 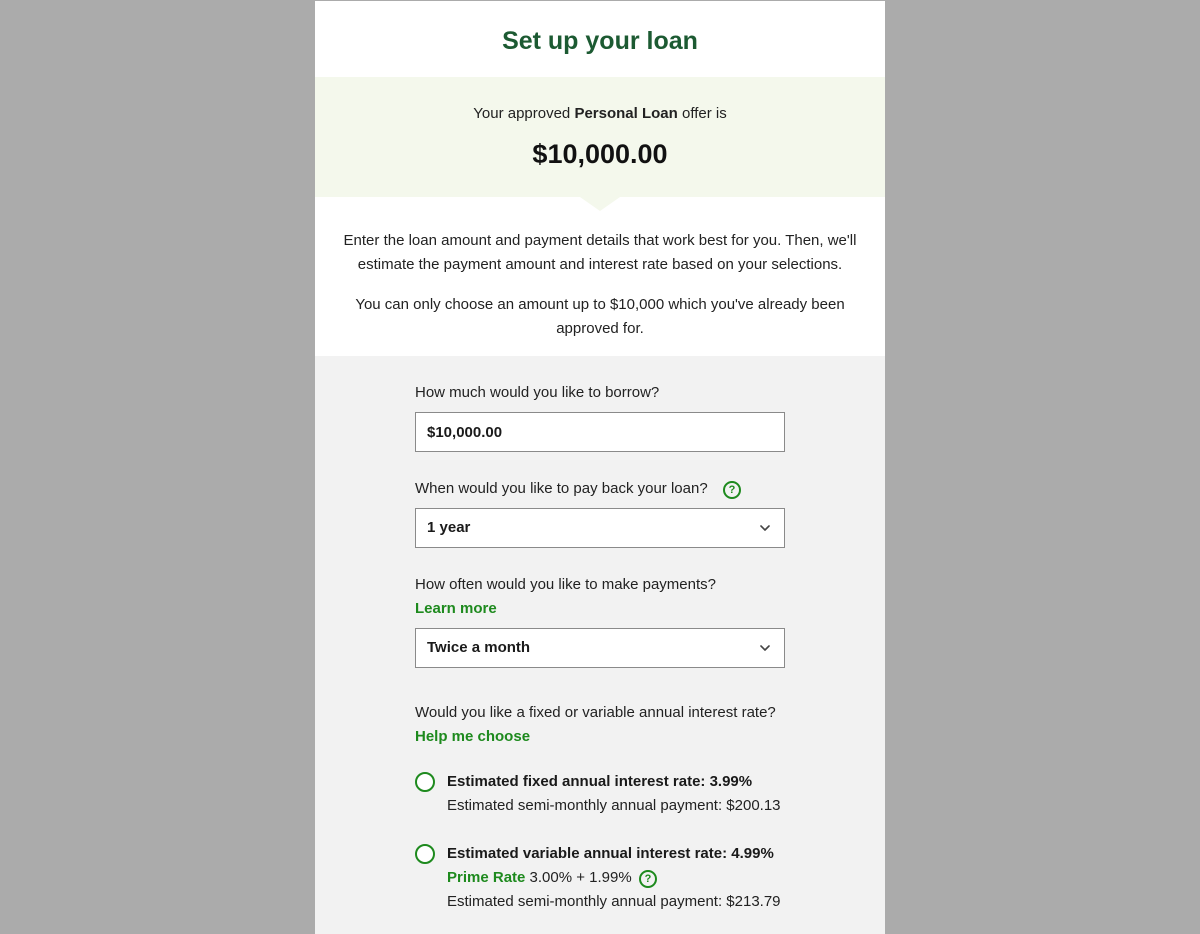 What do you see at coordinates (479, 647) in the screenshot?
I see `payment-frequency-value: Twice a month` at bounding box center [479, 647].